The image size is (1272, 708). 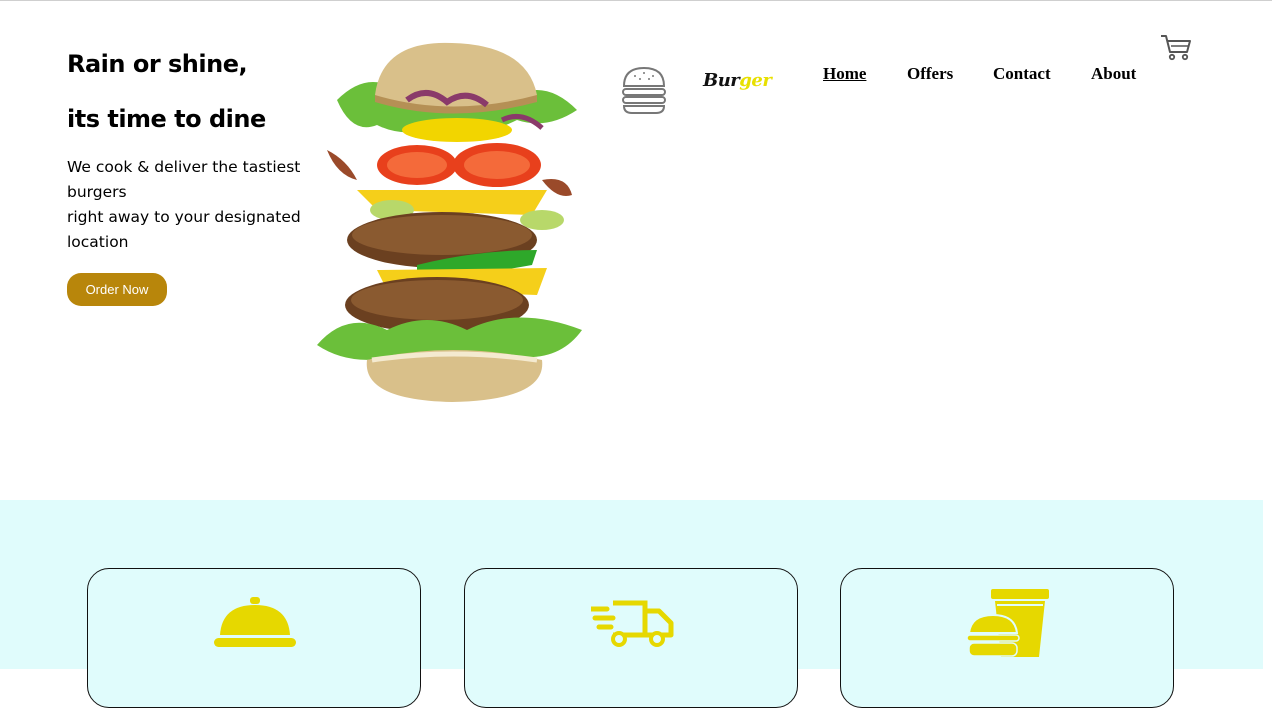 I want to click on brand-logo: Burger, so click(x=737, y=80).